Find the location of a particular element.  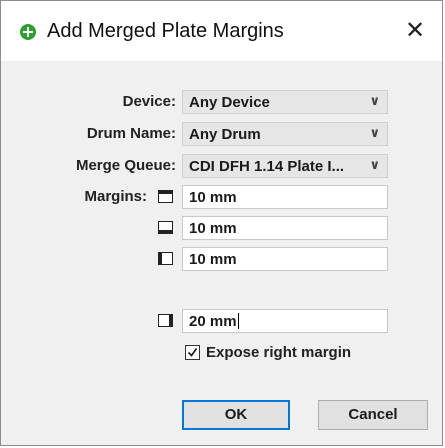

text-cursor is located at coordinates (238, 321).